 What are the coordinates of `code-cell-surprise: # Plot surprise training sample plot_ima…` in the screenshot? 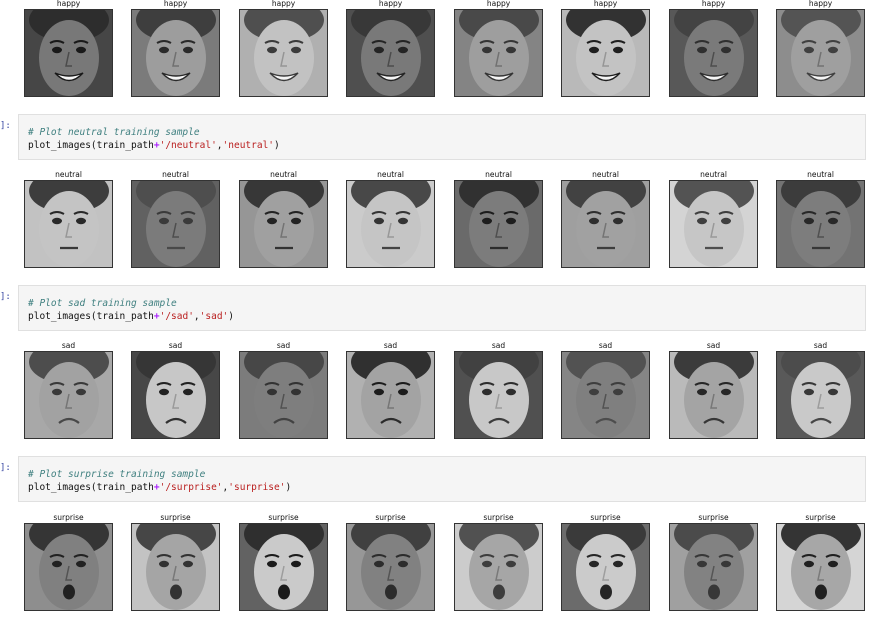 It's located at (442, 479).